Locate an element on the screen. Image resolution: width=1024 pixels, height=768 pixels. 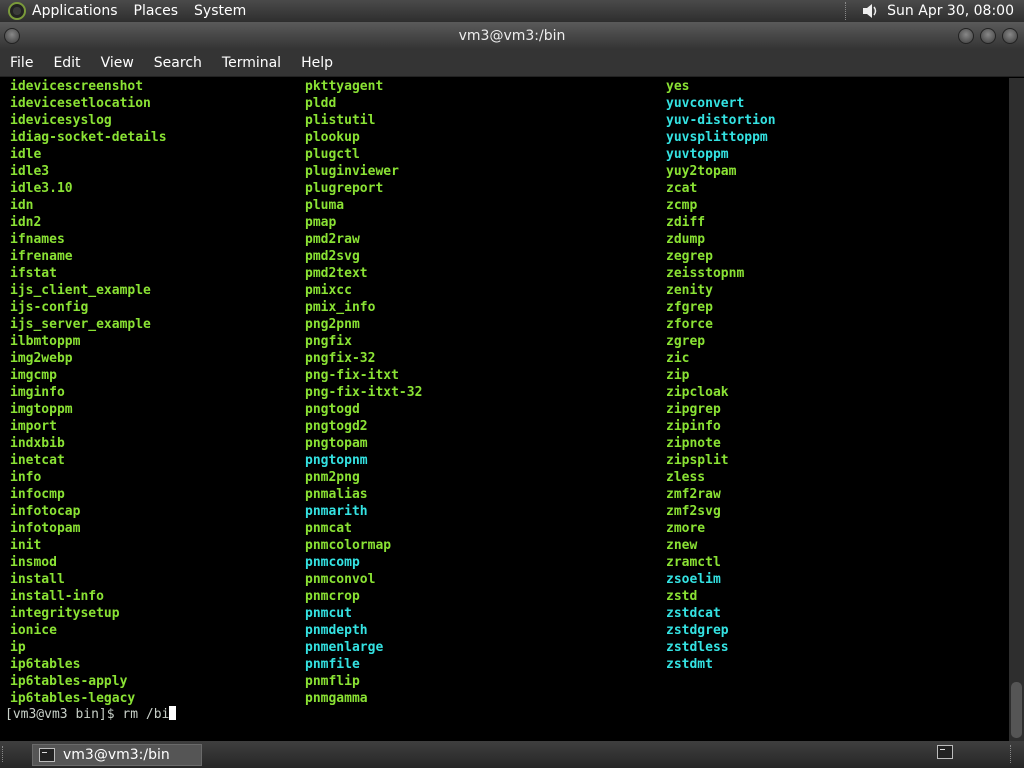
command-prompt: [vm3@vm3 bin]$ rm /bi is located at coordinates (91, 714).